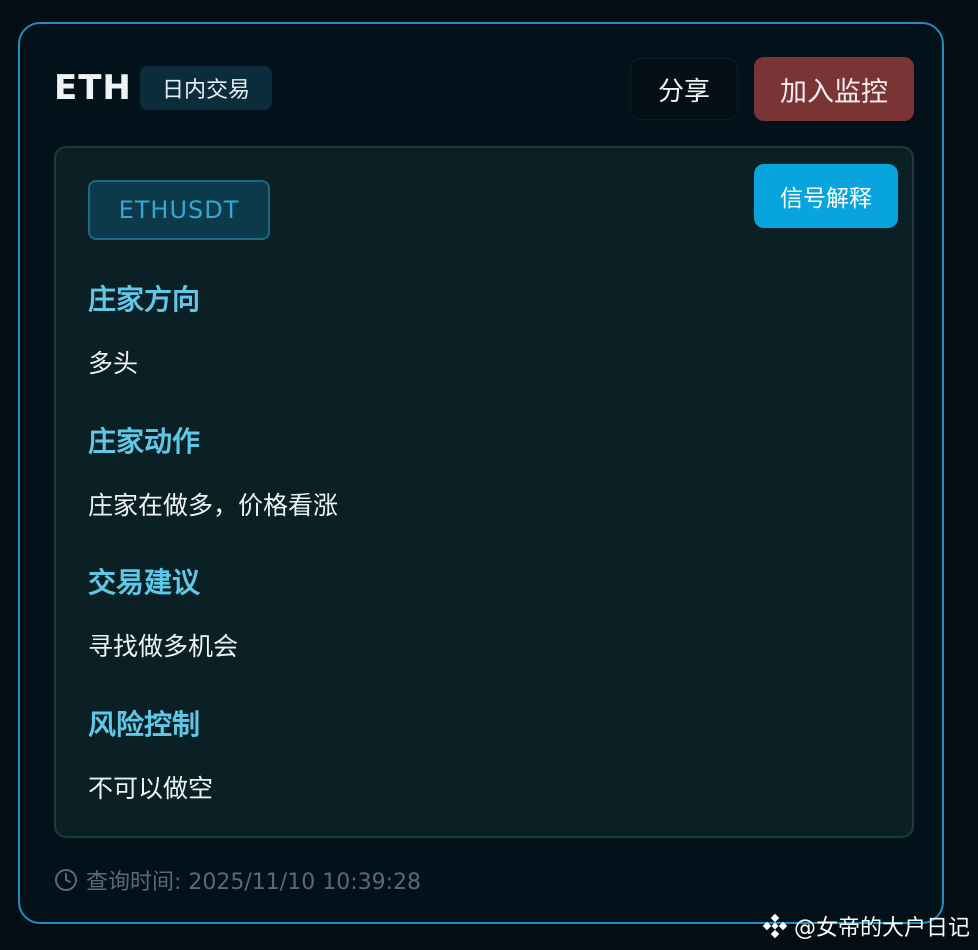 This screenshot has width=978, height=950. I want to click on section-title-action: 庄家动作, so click(144, 441).